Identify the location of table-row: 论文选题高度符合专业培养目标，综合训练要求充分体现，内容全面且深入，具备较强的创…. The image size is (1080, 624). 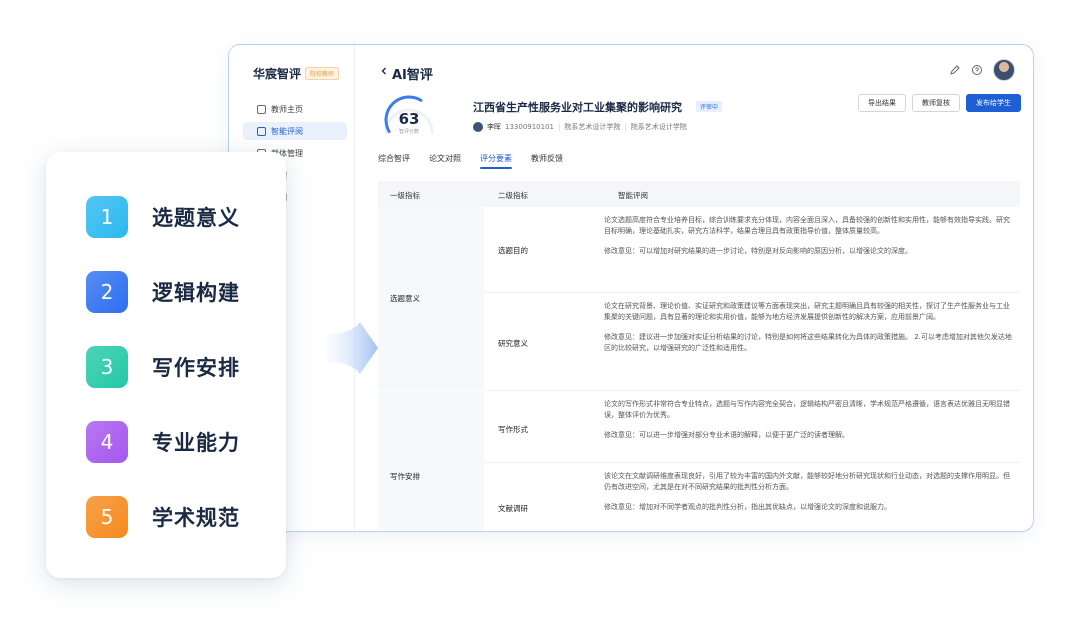
(807, 250).